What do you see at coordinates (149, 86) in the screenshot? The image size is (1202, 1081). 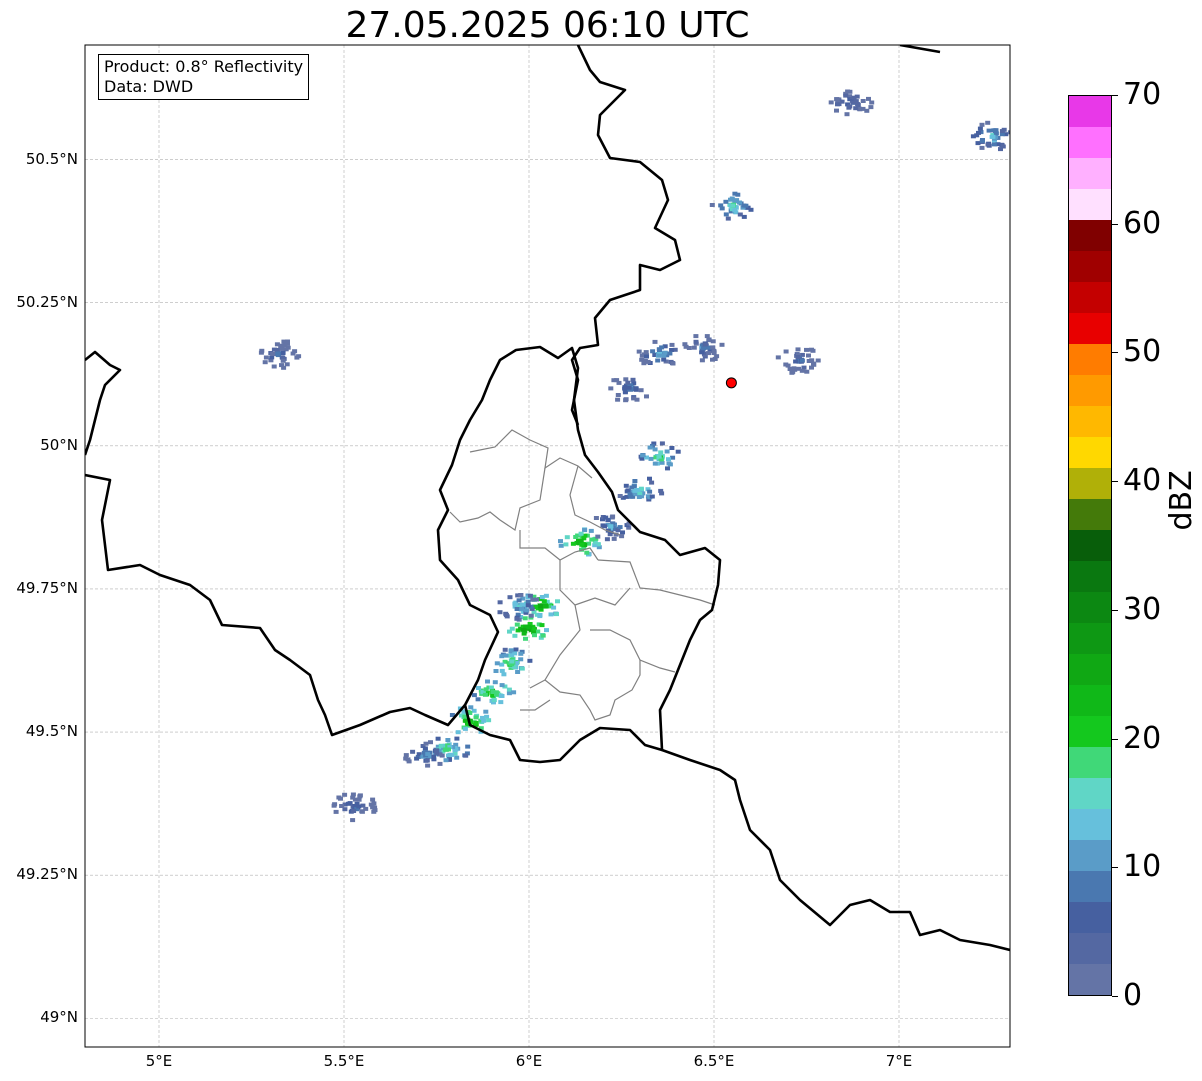 I see `data-source-label: Data: DWD` at bounding box center [149, 86].